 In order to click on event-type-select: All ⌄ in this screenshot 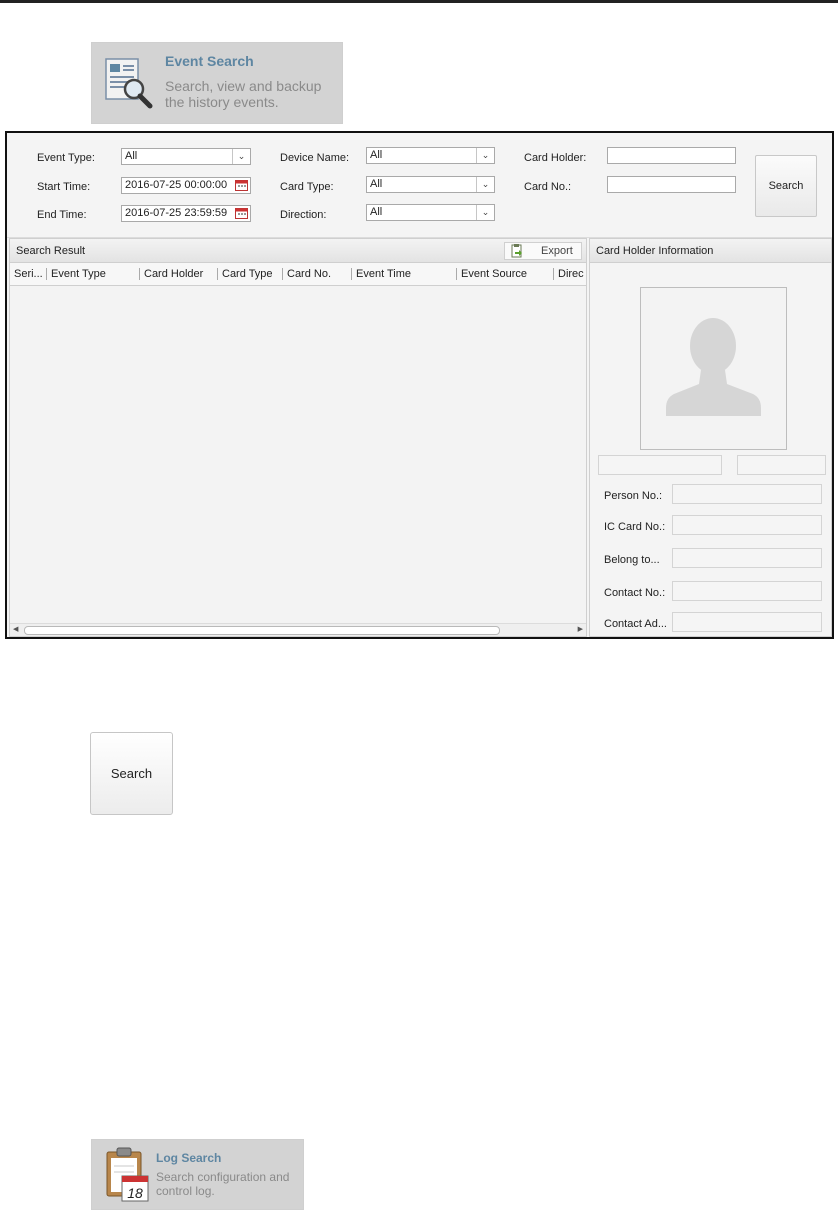, I will do `click(186, 156)`.